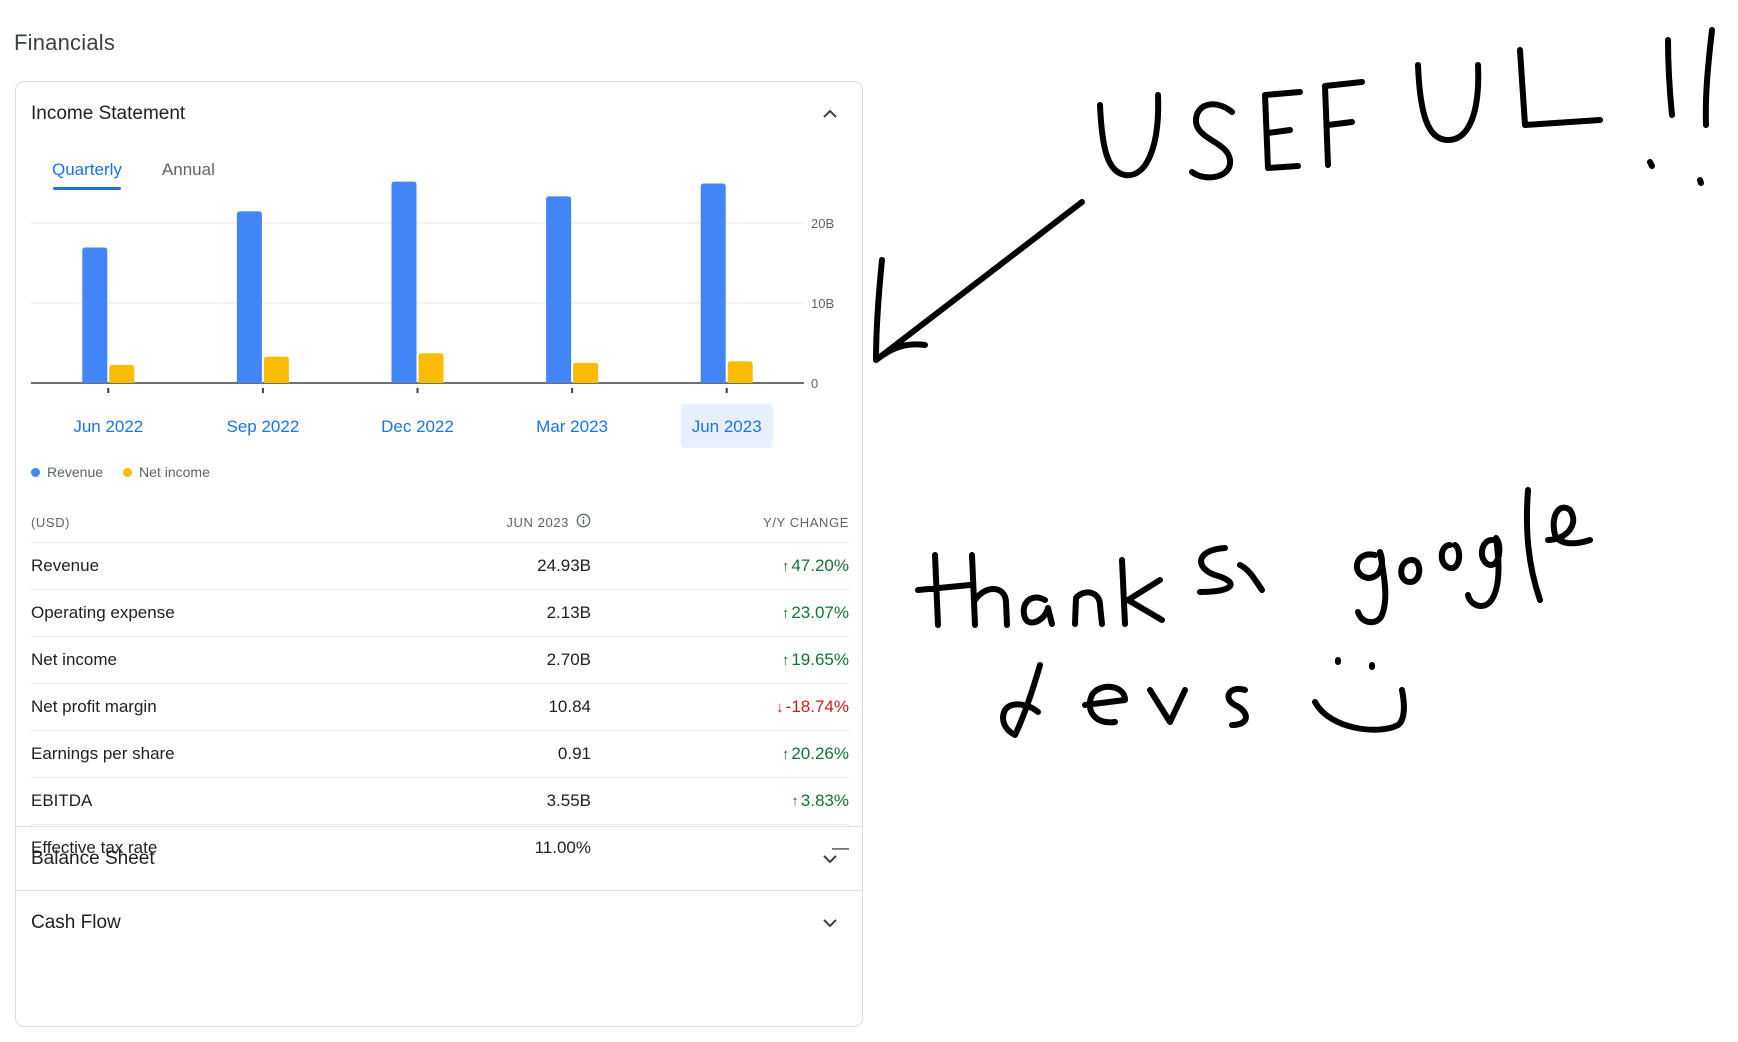 This screenshot has height=1042, width=1738. Describe the element at coordinates (1359, 695) in the screenshot. I see `smiley-face-icon` at that location.